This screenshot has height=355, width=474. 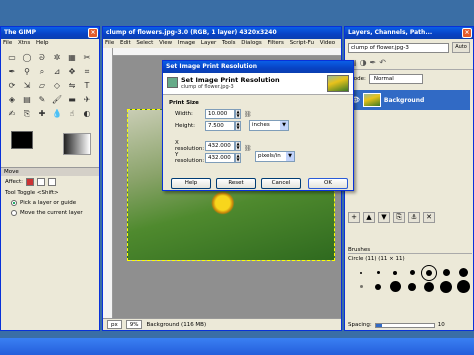 I want to click on mode-select: Normal, so click(x=395, y=79).